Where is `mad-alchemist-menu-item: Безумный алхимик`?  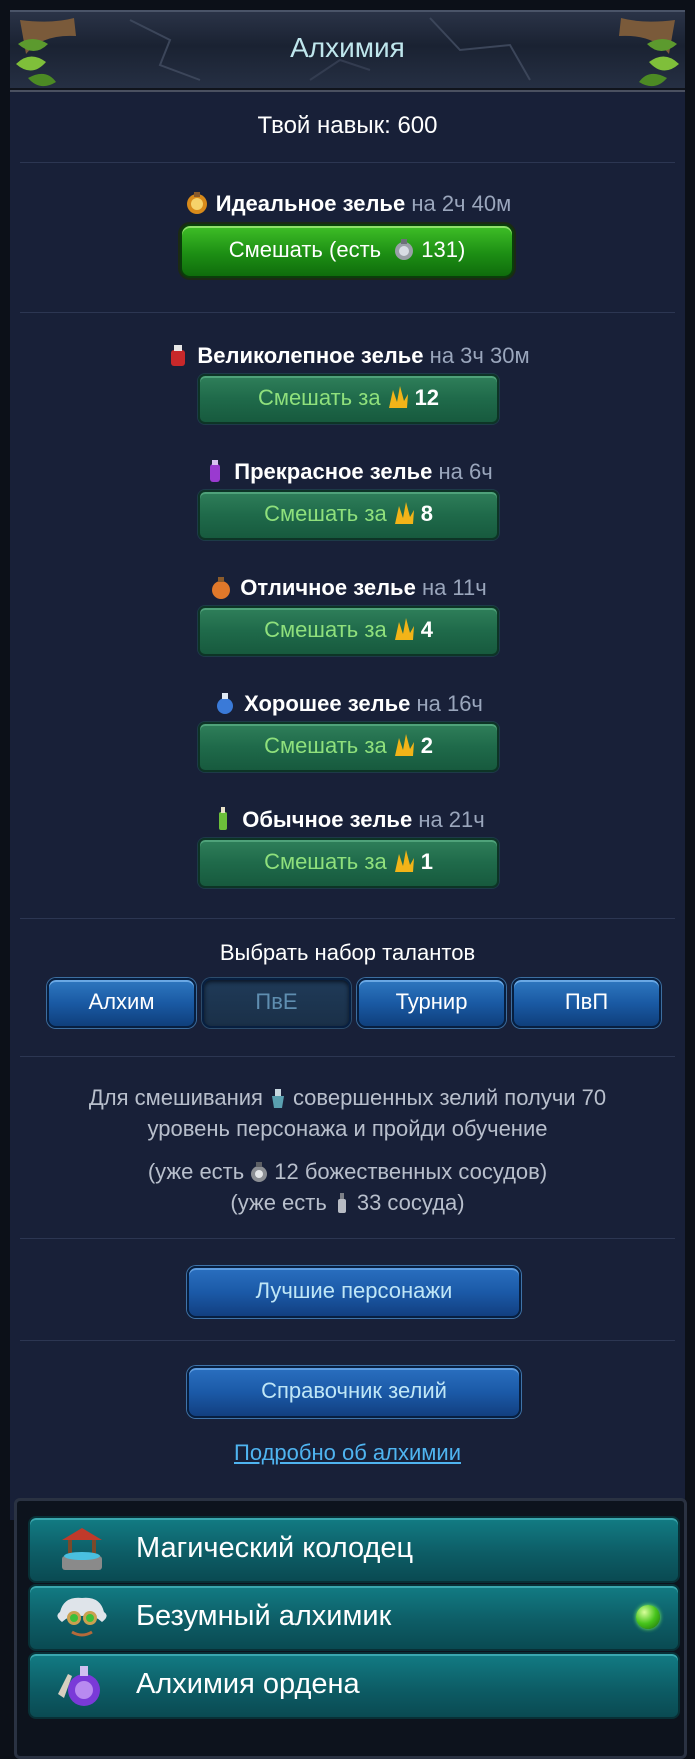
mad-alchemist-menu-item: Безумный алхимик is located at coordinates (354, 1617).